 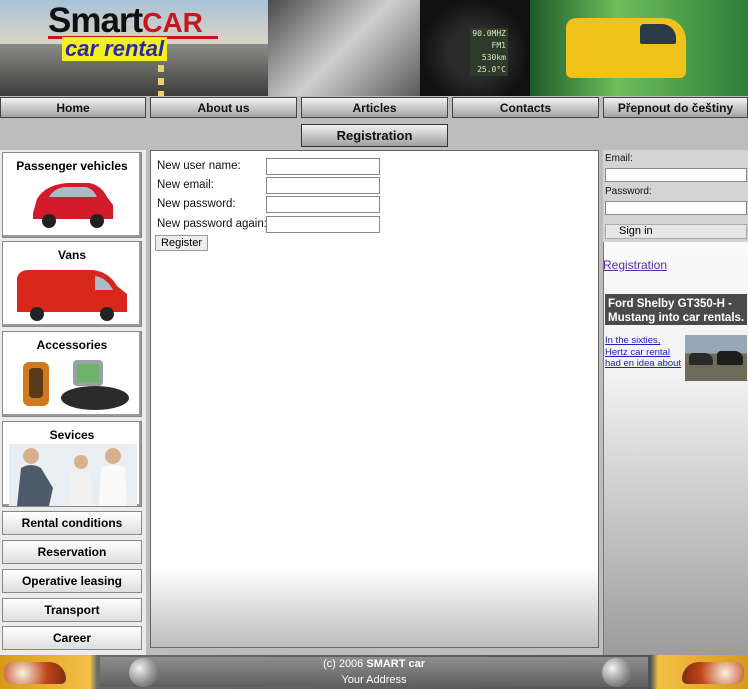 What do you see at coordinates (212, 224) in the screenshot?
I see `password-again-label: New password again:` at bounding box center [212, 224].